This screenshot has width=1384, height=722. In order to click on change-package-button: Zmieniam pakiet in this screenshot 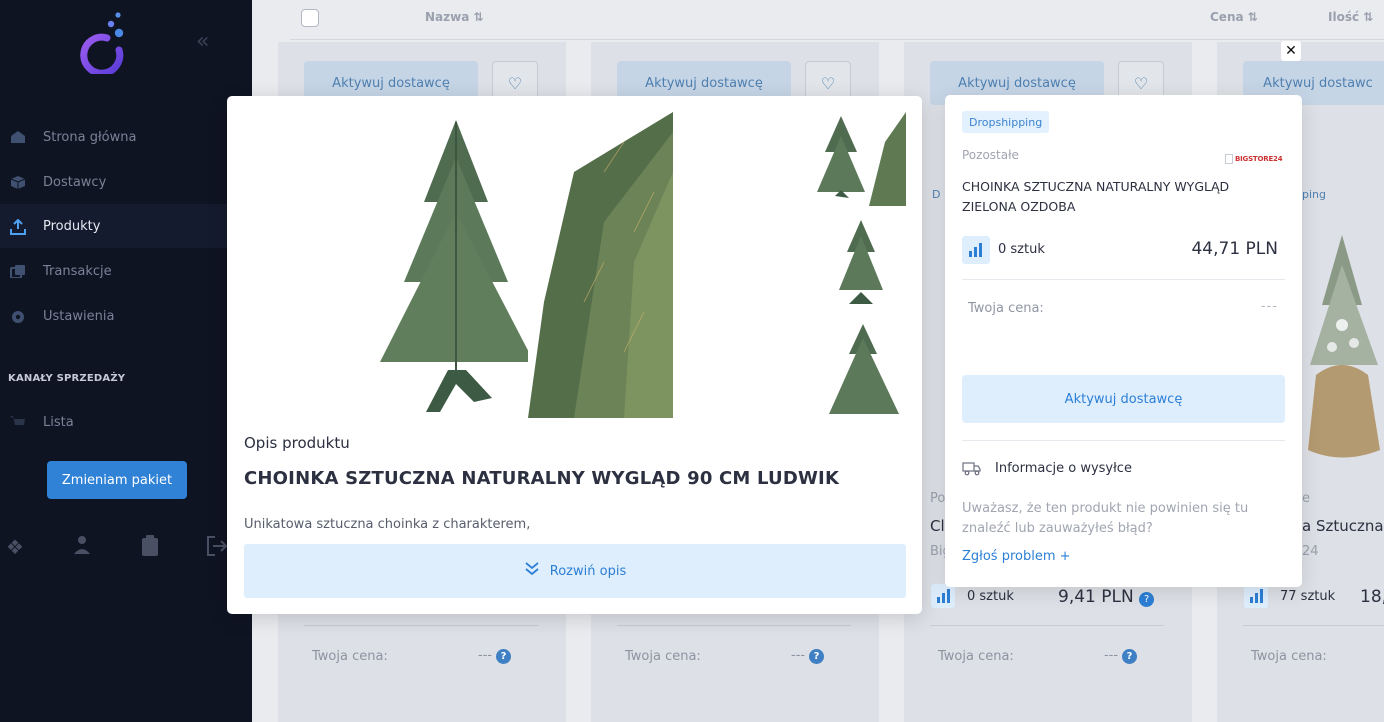, I will do `click(117, 480)`.